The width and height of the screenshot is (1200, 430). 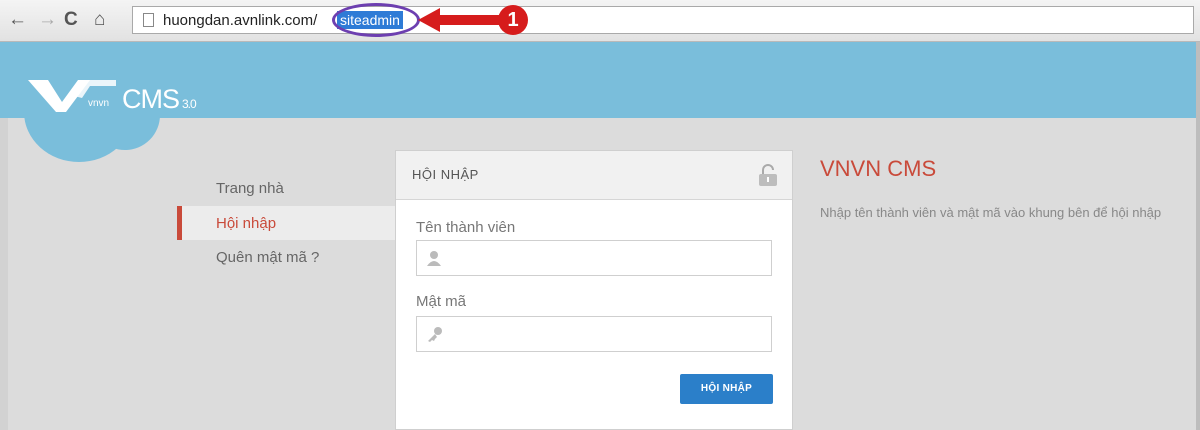 I want to click on address-bar: huongdan.avnlink.com/ siteadmin, so click(x=663, y=20).